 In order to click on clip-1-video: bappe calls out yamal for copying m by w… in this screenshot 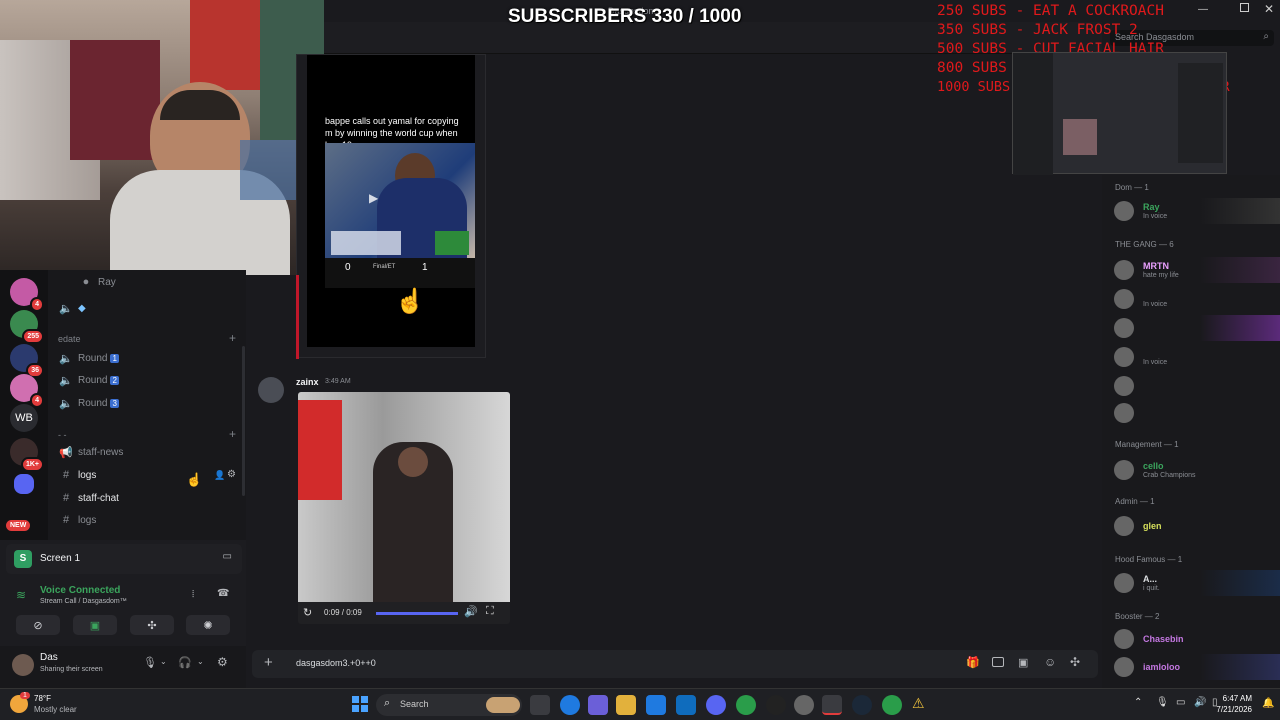, I will do `click(391, 201)`.